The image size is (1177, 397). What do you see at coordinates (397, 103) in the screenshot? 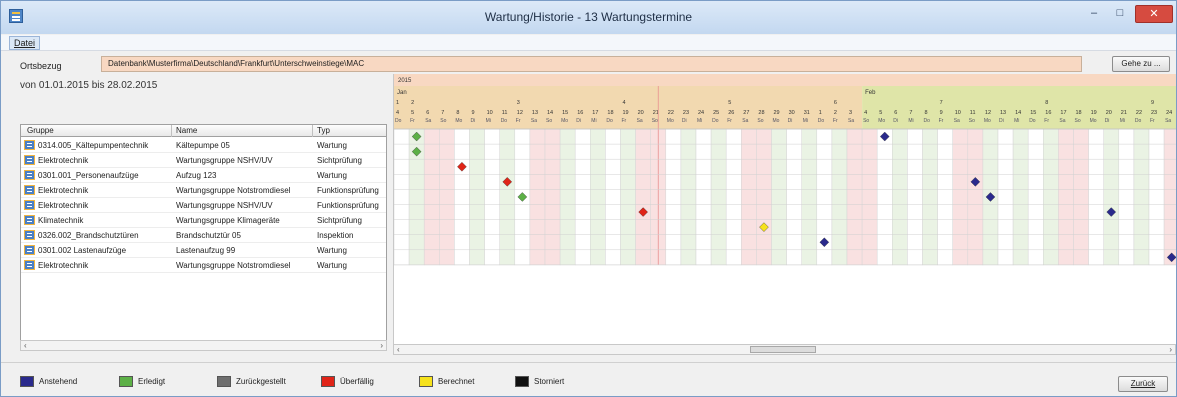
I see `week-number-label: 1` at bounding box center [397, 103].